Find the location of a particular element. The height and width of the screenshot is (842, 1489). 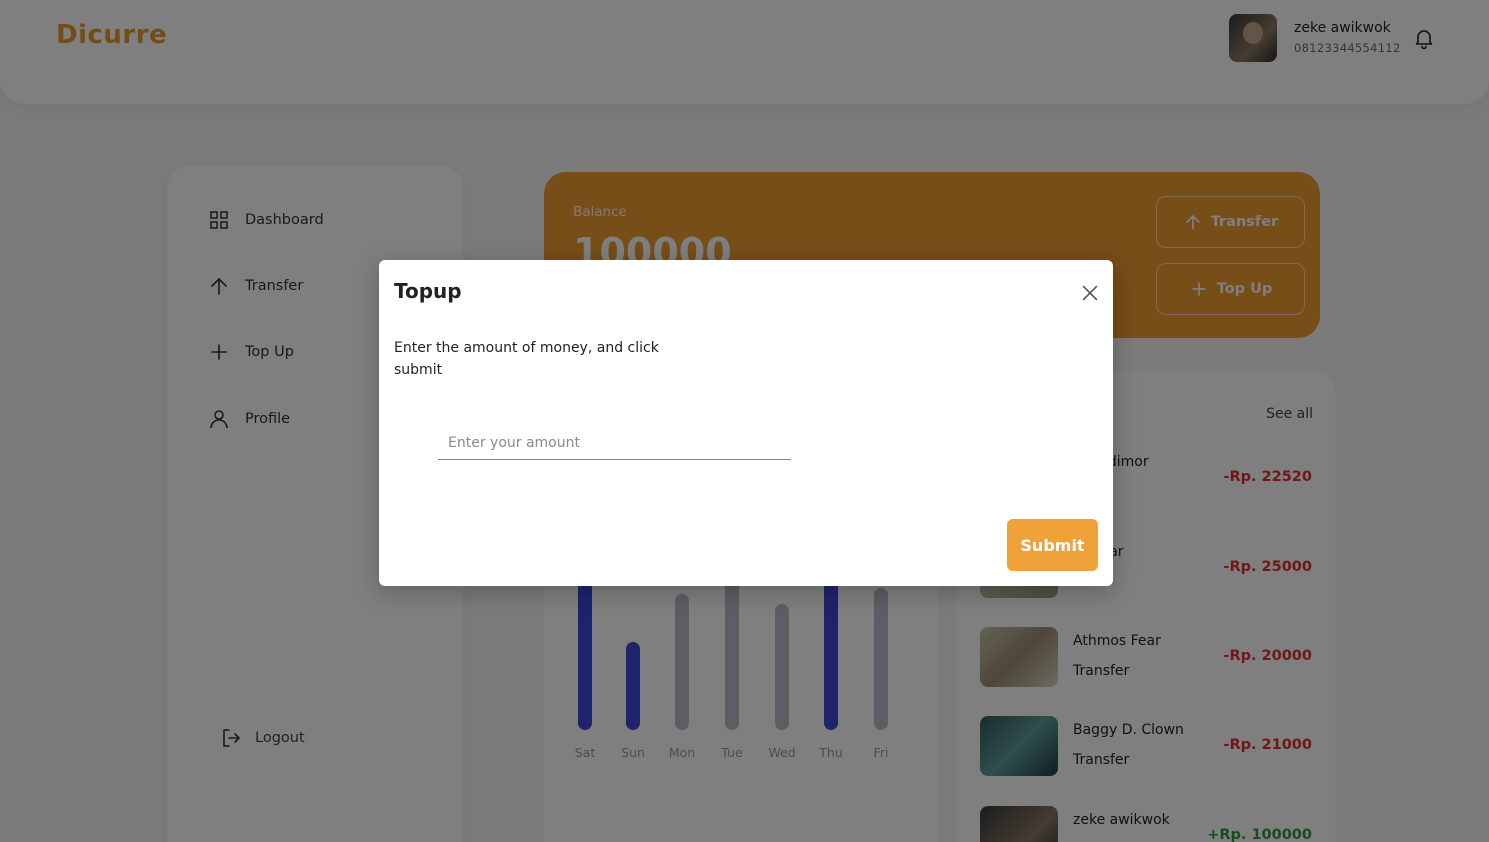

submit-button: Submit is located at coordinates (1052, 545).